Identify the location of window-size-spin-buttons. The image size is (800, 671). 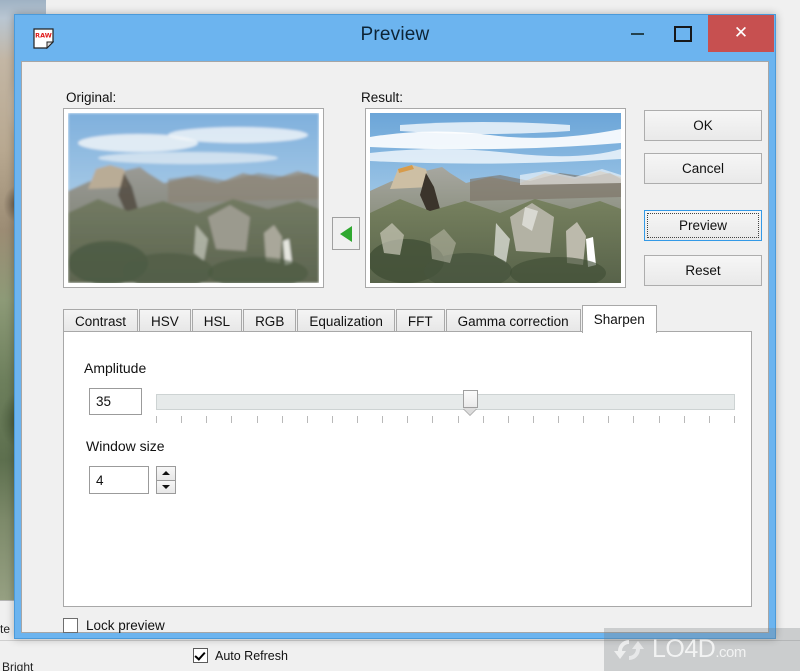
(166, 480).